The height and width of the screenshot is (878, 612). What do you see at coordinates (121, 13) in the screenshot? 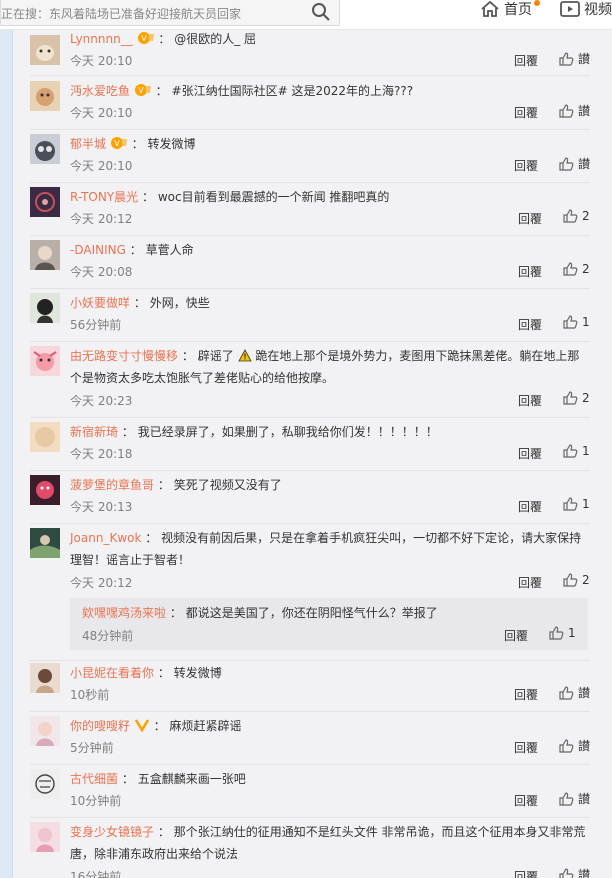
I see `search-hot-text: 正在搜：东风着陆场已准备好迎接航天员回家` at bounding box center [121, 13].